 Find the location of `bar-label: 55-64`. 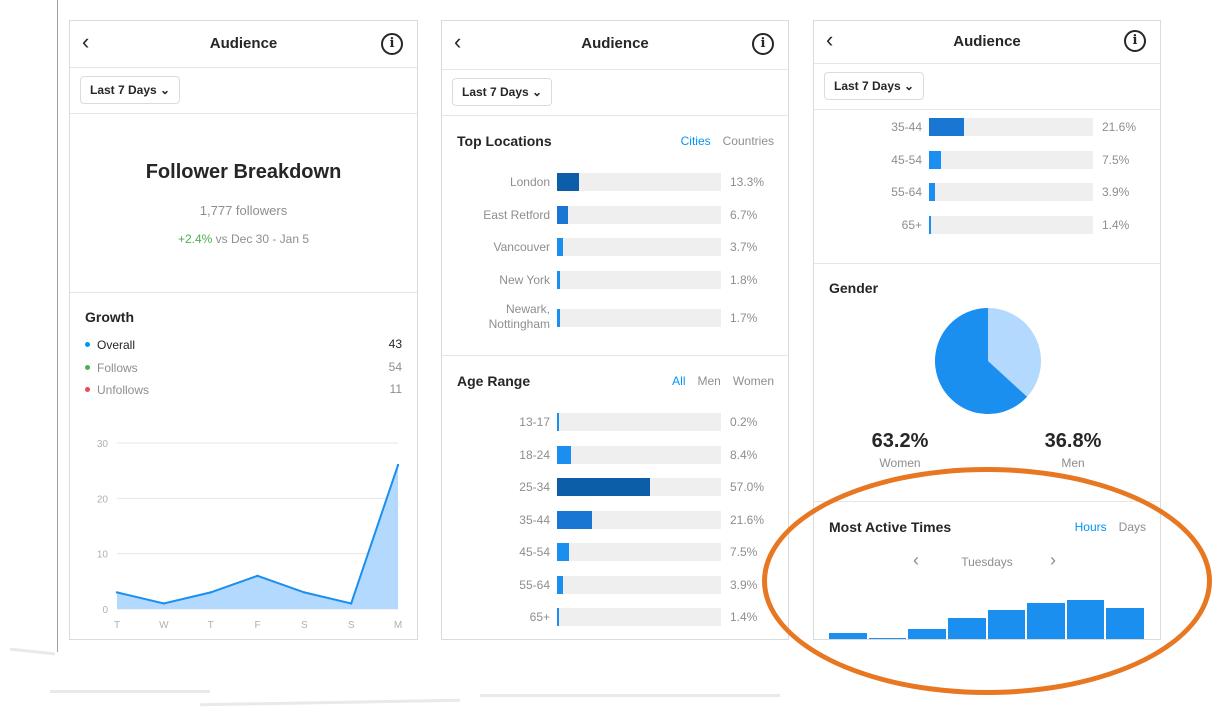

bar-label: 55-64 is located at coordinates (906, 192).